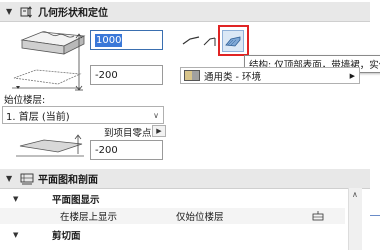 This screenshot has width=380, height=250. Describe the element at coordinates (51, 146) in the screenshot. I see `offset-diagram-icon` at that location.